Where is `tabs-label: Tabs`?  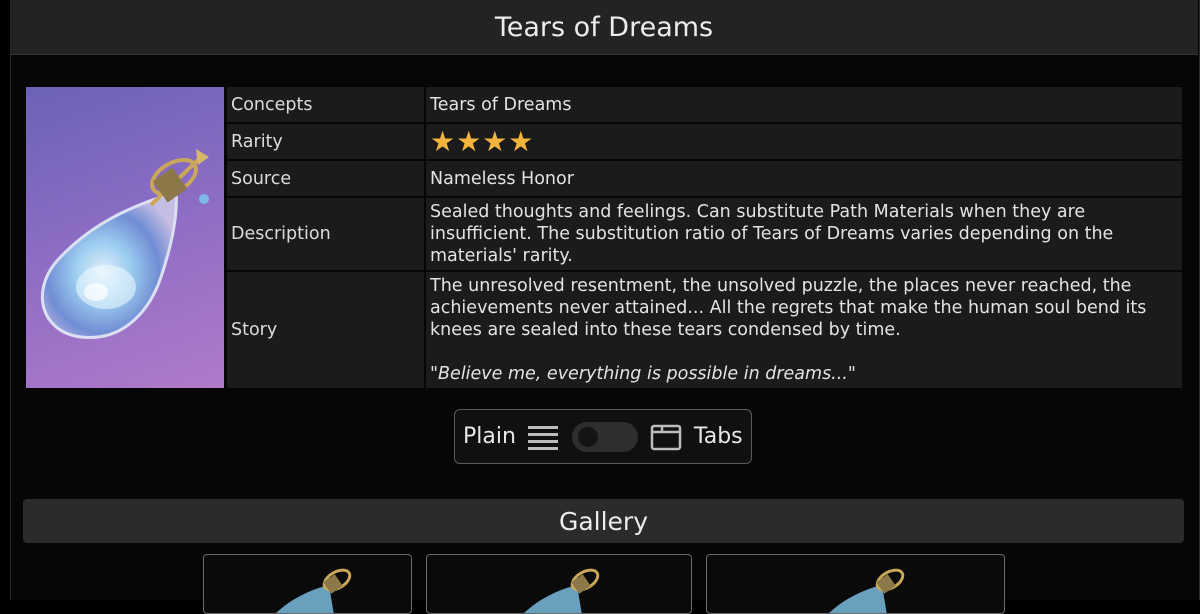
tabs-label: Tabs is located at coordinates (718, 436).